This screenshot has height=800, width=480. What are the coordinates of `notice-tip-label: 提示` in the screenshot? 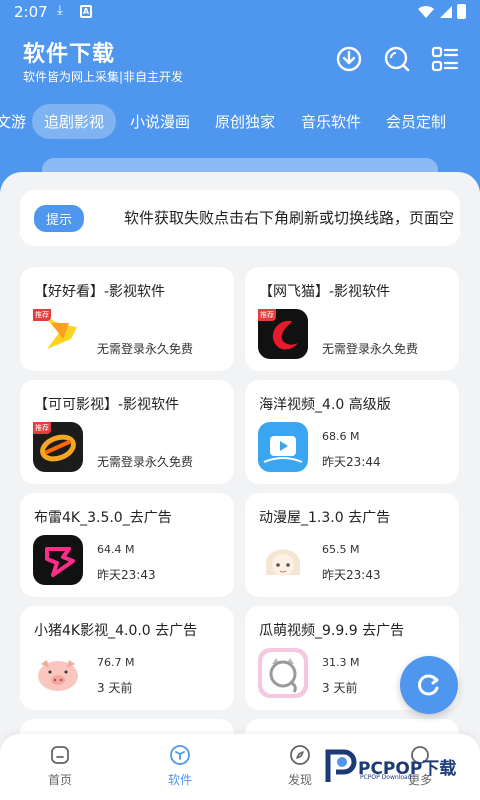 It's located at (59, 218).